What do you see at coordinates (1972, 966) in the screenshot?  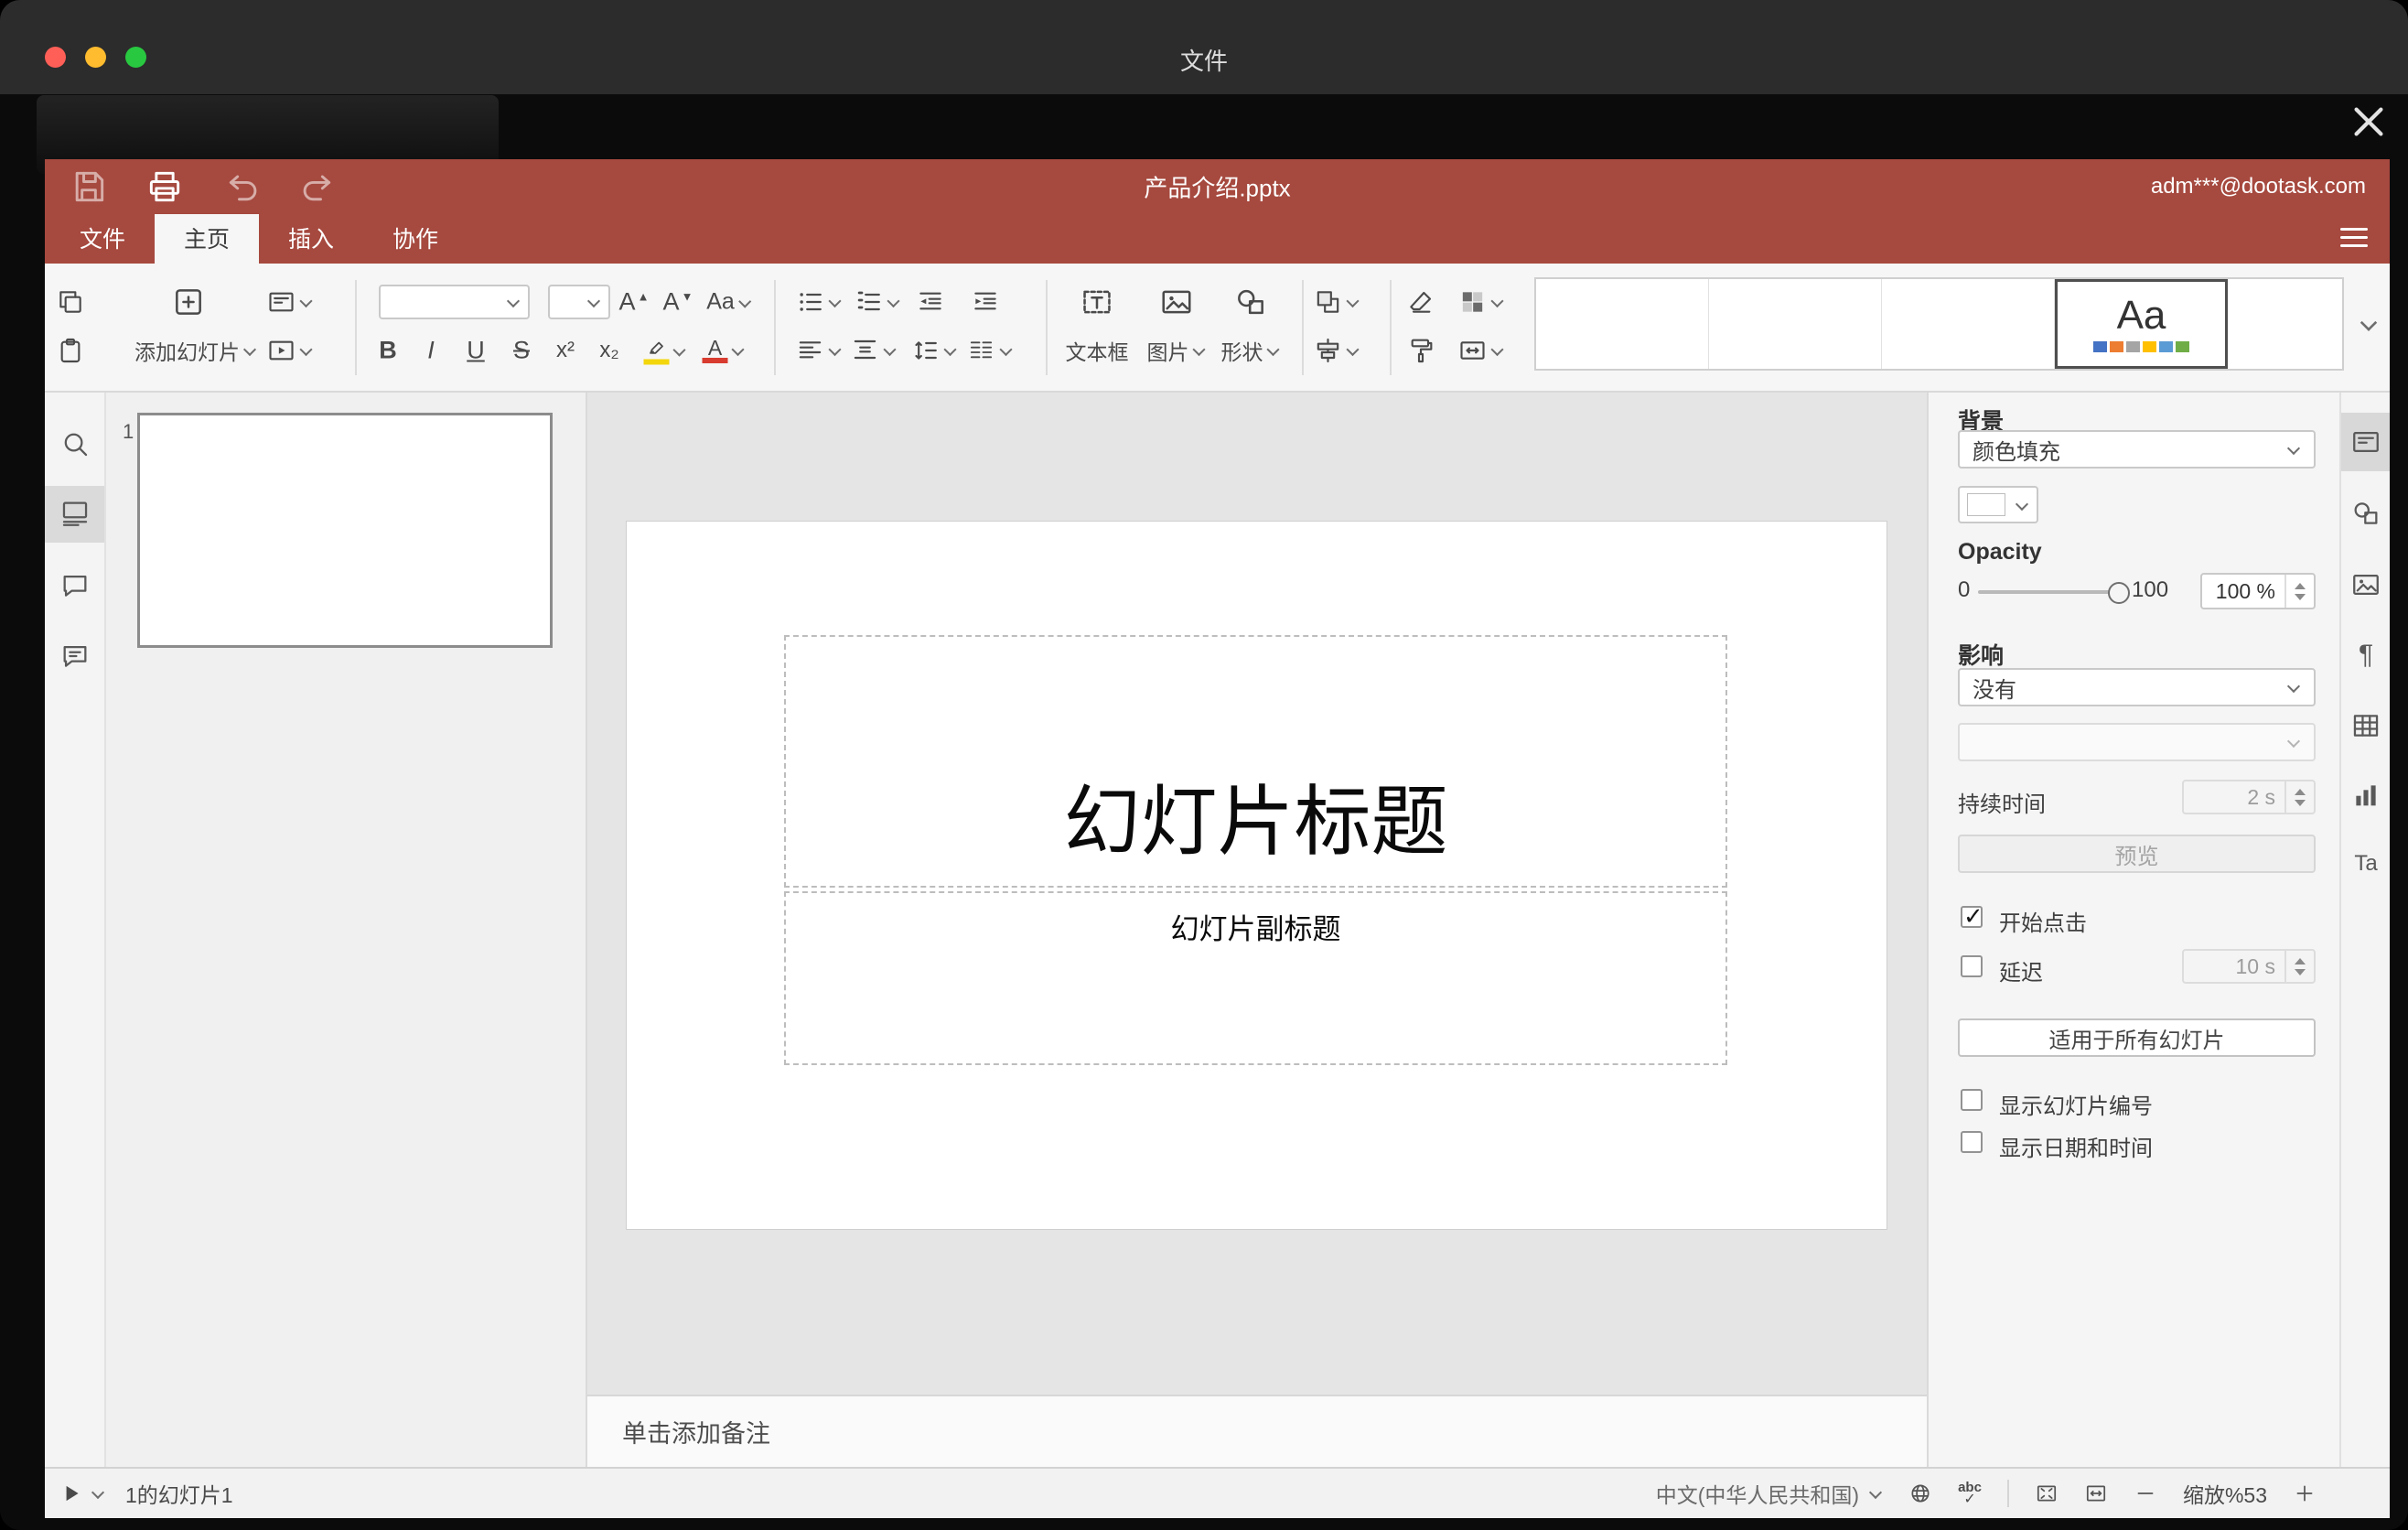 I see `delay-checkbox` at bounding box center [1972, 966].